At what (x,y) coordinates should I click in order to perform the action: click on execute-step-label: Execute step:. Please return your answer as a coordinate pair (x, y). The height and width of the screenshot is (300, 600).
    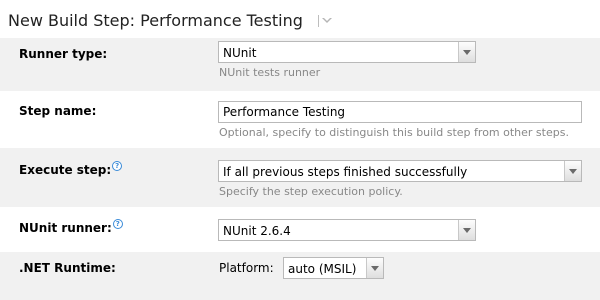
    Looking at the image, I should click on (65, 170).